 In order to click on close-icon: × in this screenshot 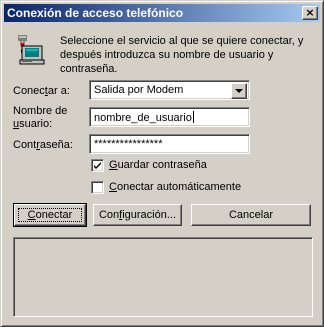, I will do `click(310, 12)`.